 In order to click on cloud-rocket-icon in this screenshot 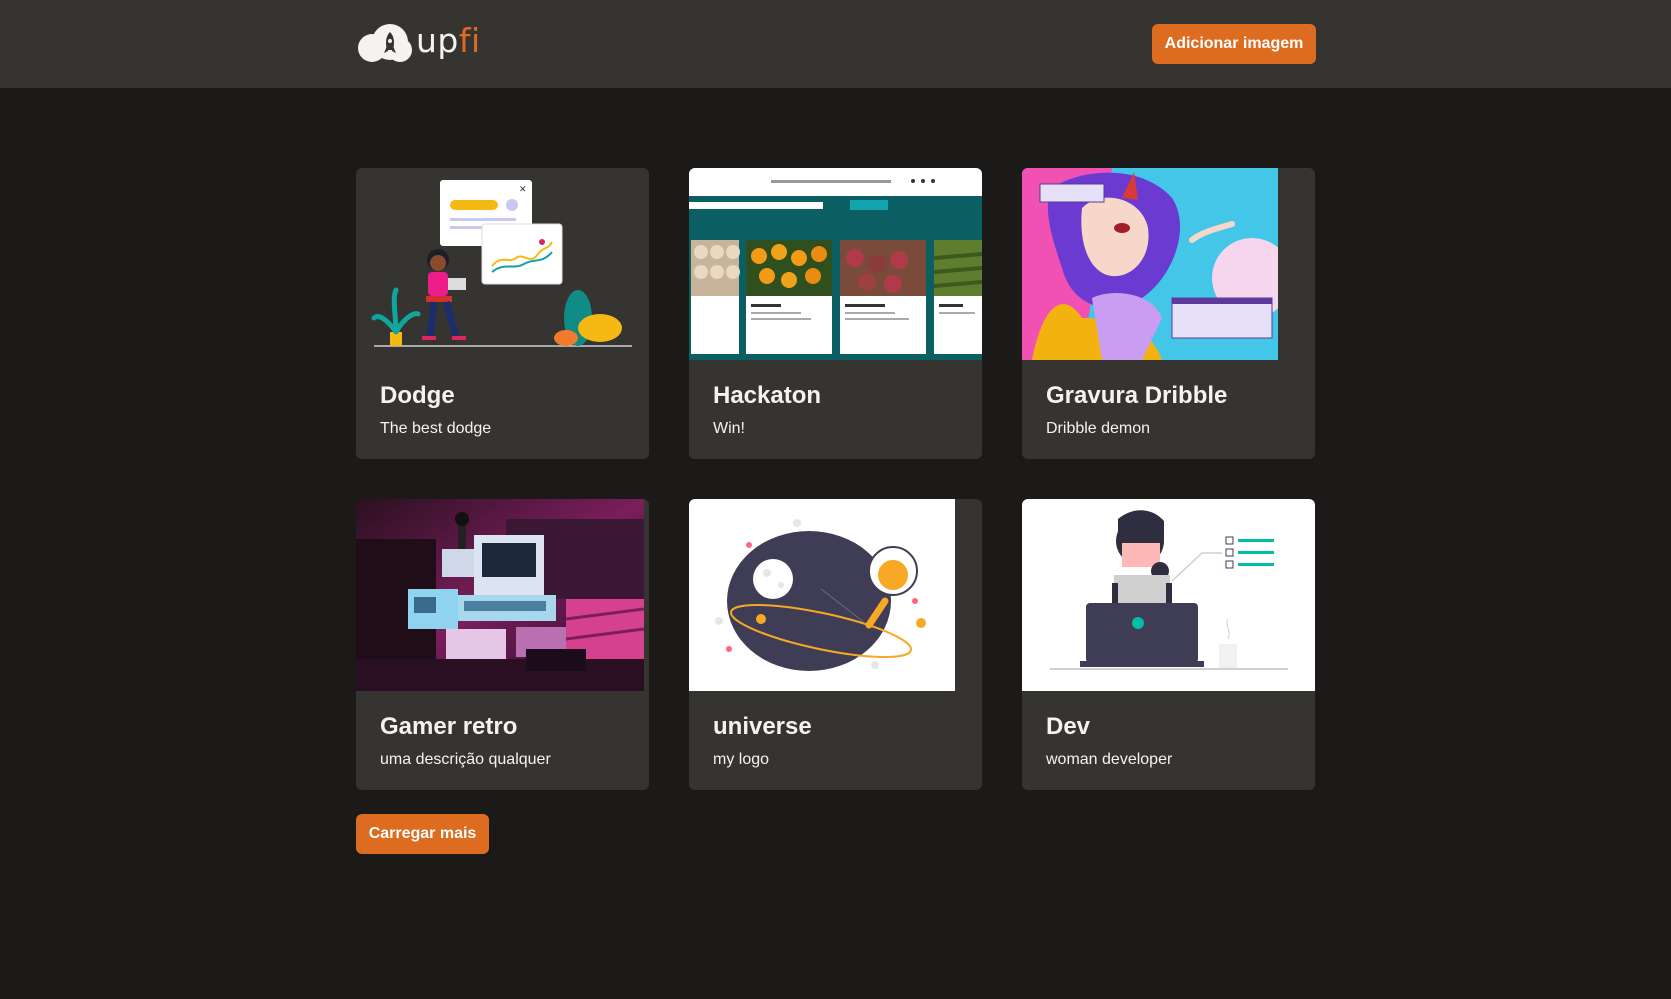, I will do `click(385, 43)`.